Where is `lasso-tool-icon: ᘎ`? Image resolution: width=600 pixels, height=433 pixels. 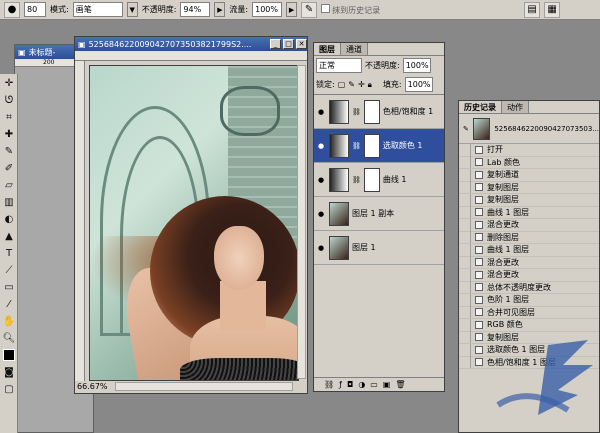
lasso-tool-icon: ᘎ is located at coordinates (9, 100).